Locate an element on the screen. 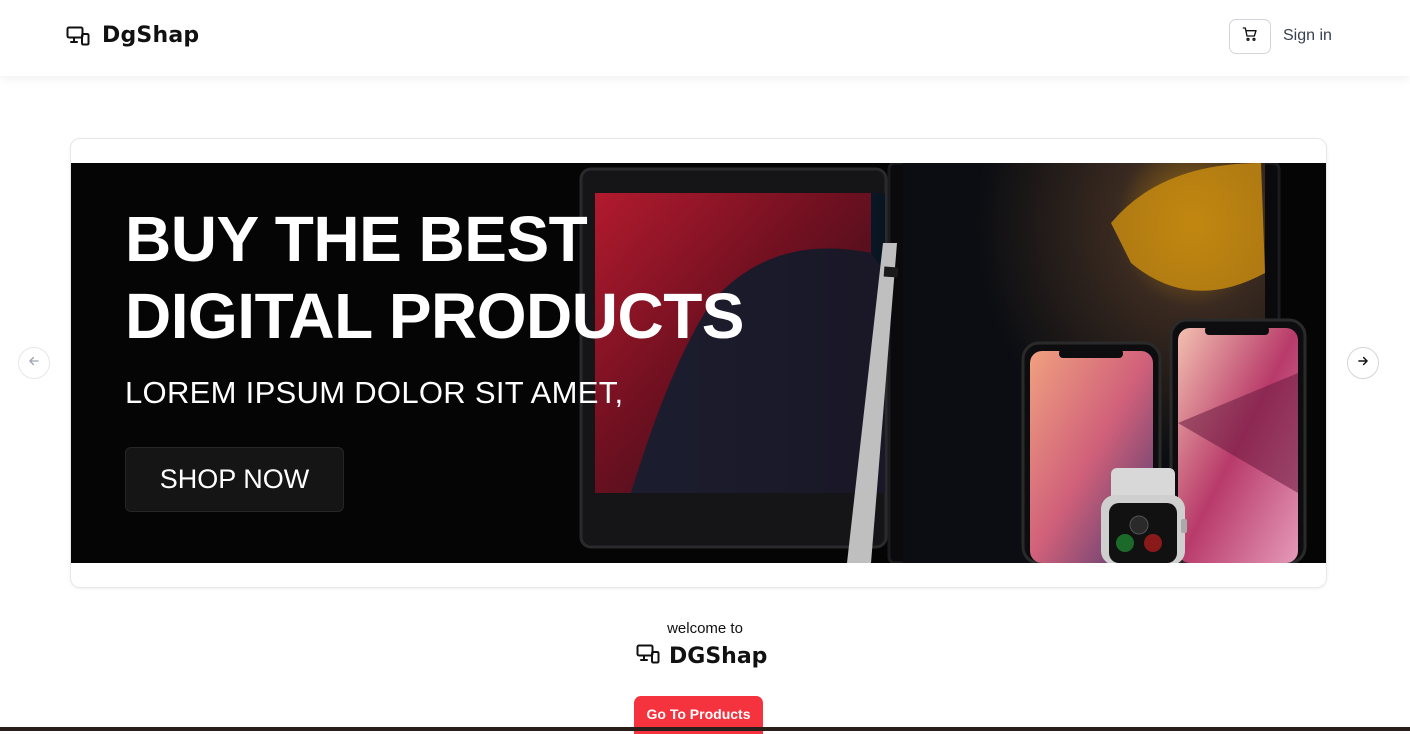  carousel-next-button is located at coordinates (1363, 363).